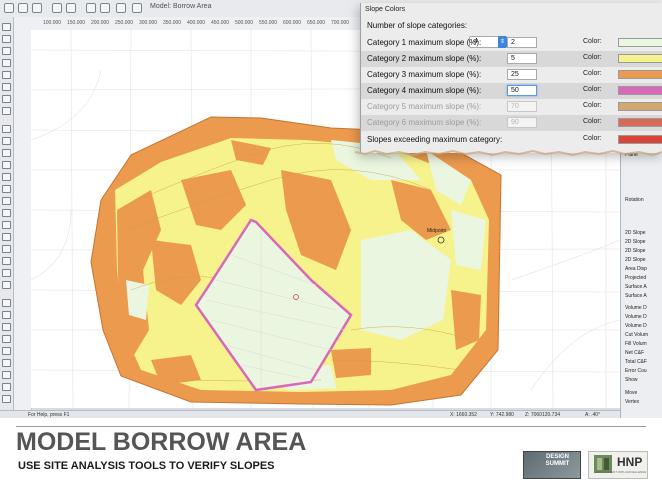  What do you see at coordinates (522, 74) in the screenshot?
I see `category-slope-input: 25` at bounding box center [522, 74].